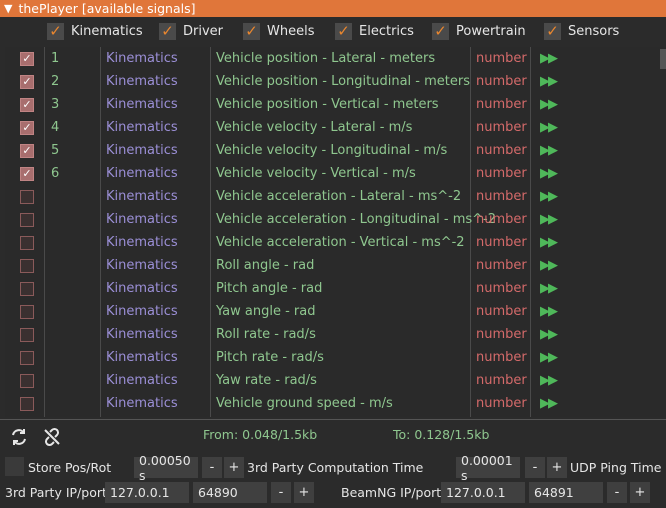  Describe the element at coordinates (332, 380) in the screenshot. I see `signal-row: Kinematics Yaw rate - rad/s number ▶▶` at that location.